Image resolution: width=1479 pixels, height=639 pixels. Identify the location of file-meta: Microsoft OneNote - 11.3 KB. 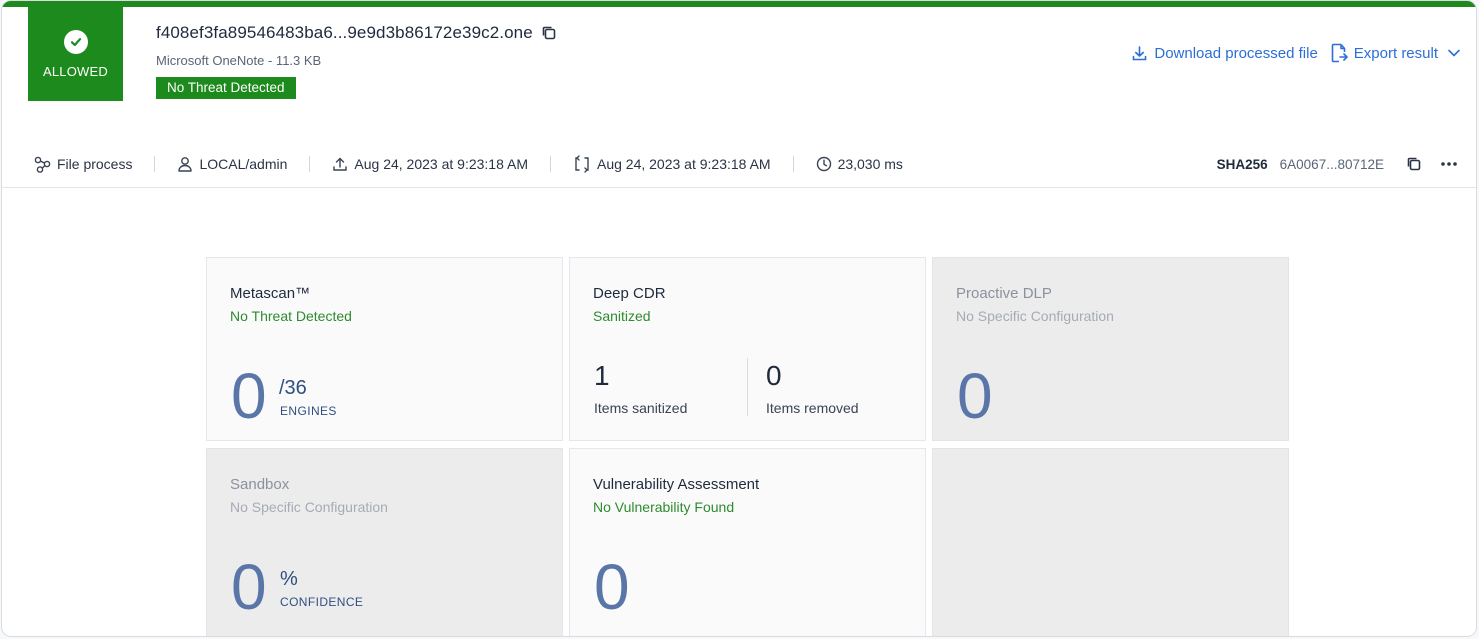
(239, 60).